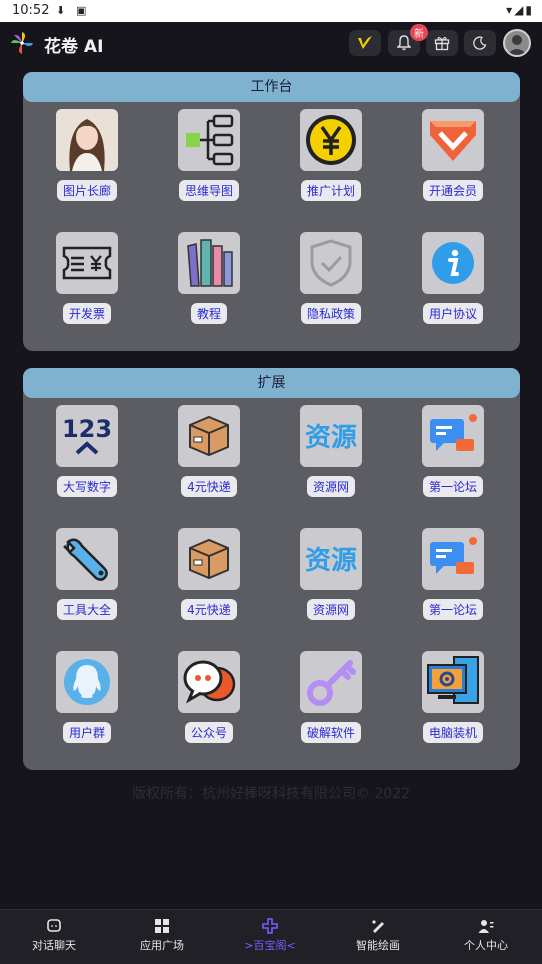  I want to click on new-badge: 新, so click(419, 32).